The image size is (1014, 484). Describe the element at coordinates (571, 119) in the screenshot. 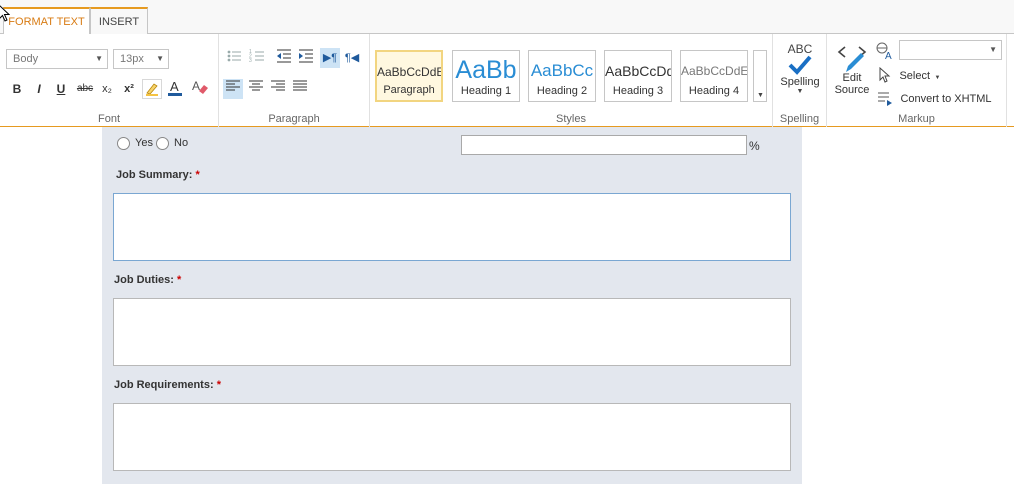

I see `styles-group-label: Styles` at that location.